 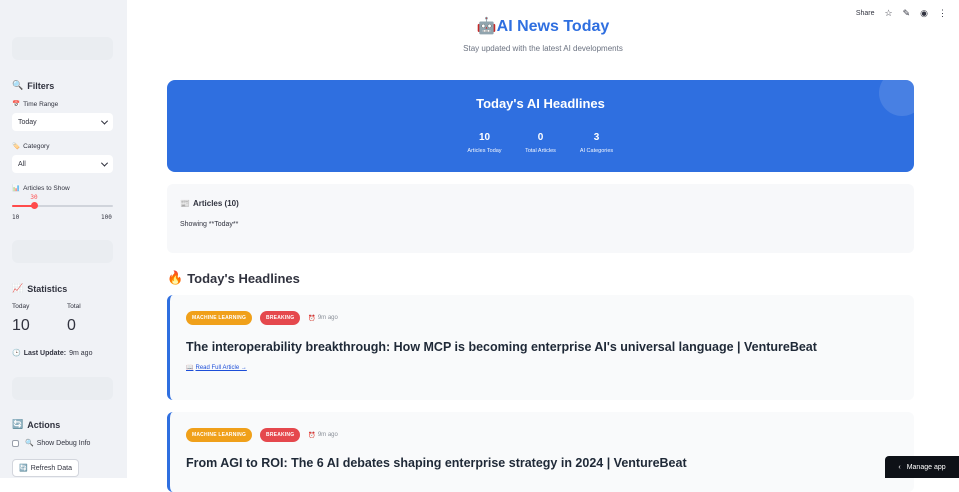 What do you see at coordinates (209, 224) in the screenshot?
I see `articles-showing: Showing **Today**` at bounding box center [209, 224].